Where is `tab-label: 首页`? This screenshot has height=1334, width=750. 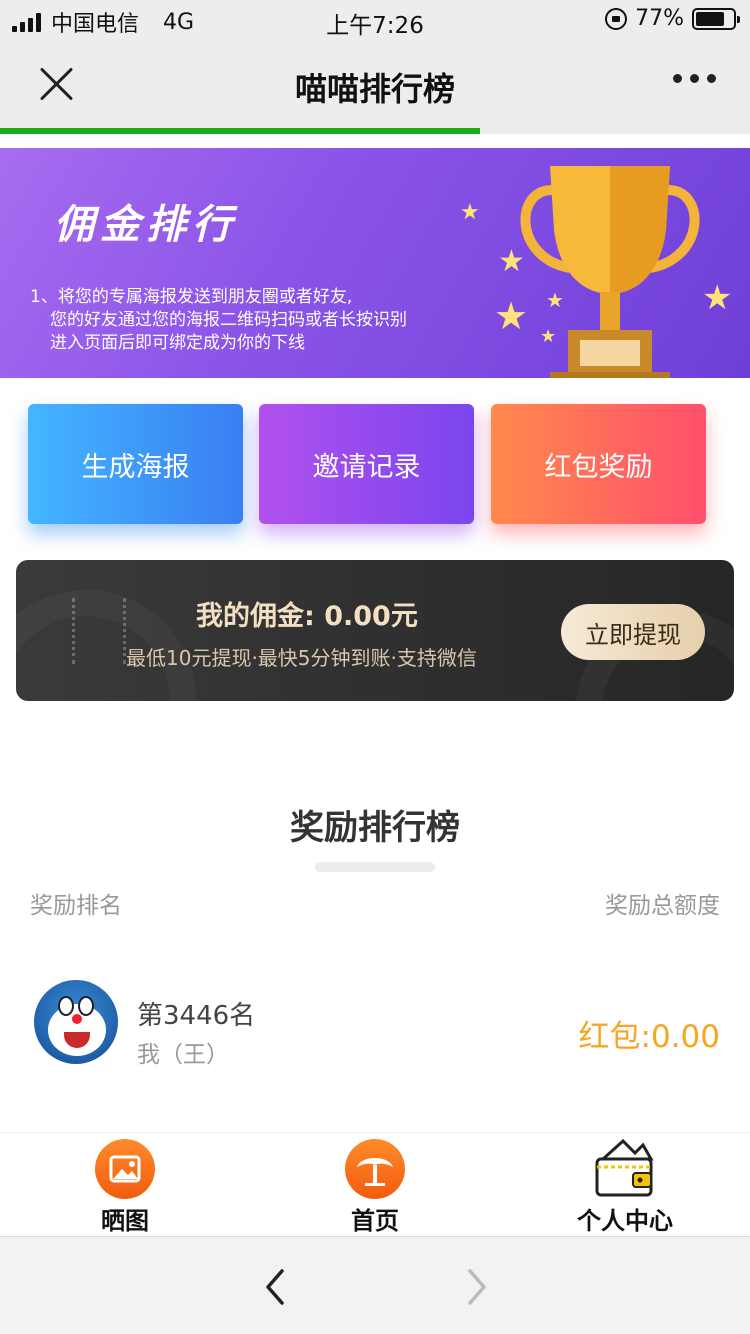 tab-label: 首页 is located at coordinates (375, 1221).